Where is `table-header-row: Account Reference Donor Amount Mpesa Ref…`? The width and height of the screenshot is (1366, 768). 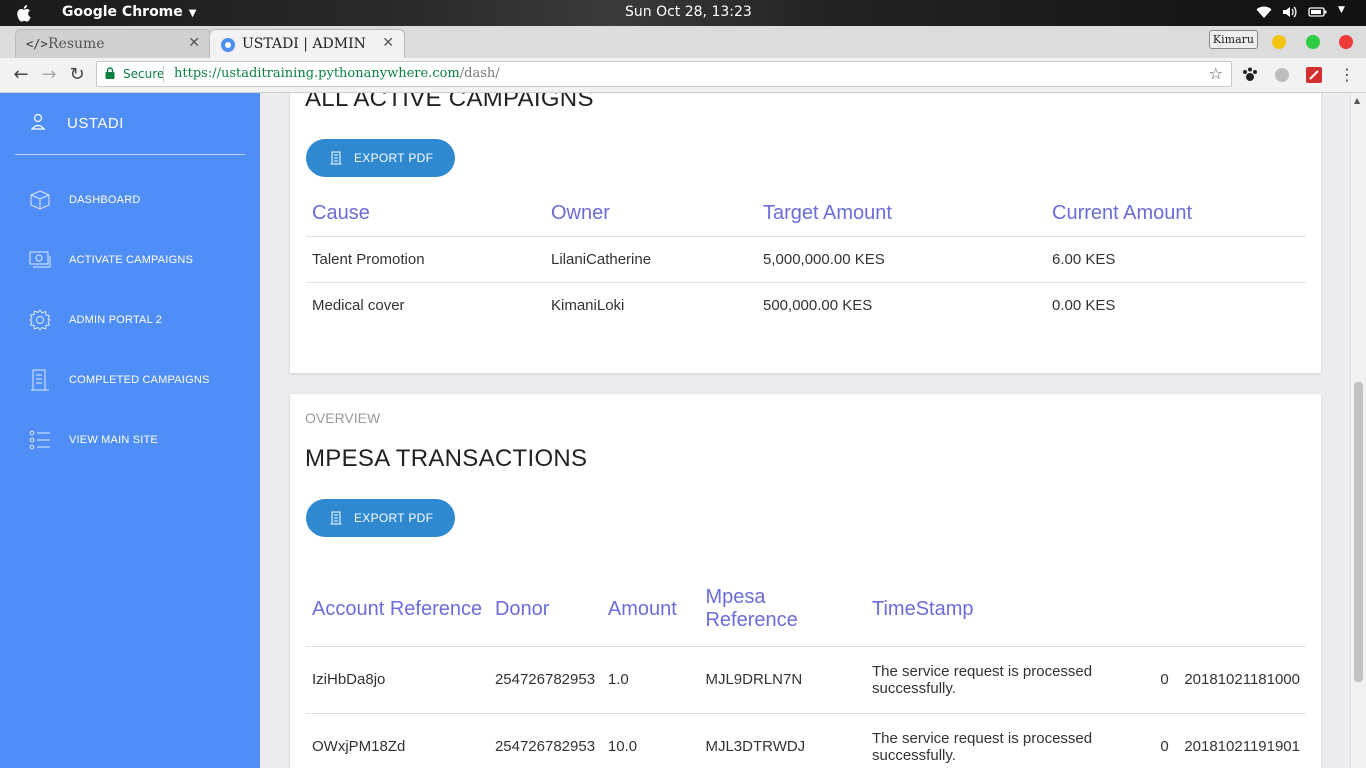
table-header-row: Account Reference Donor Amount Mpesa Ref… is located at coordinates (806, 609).